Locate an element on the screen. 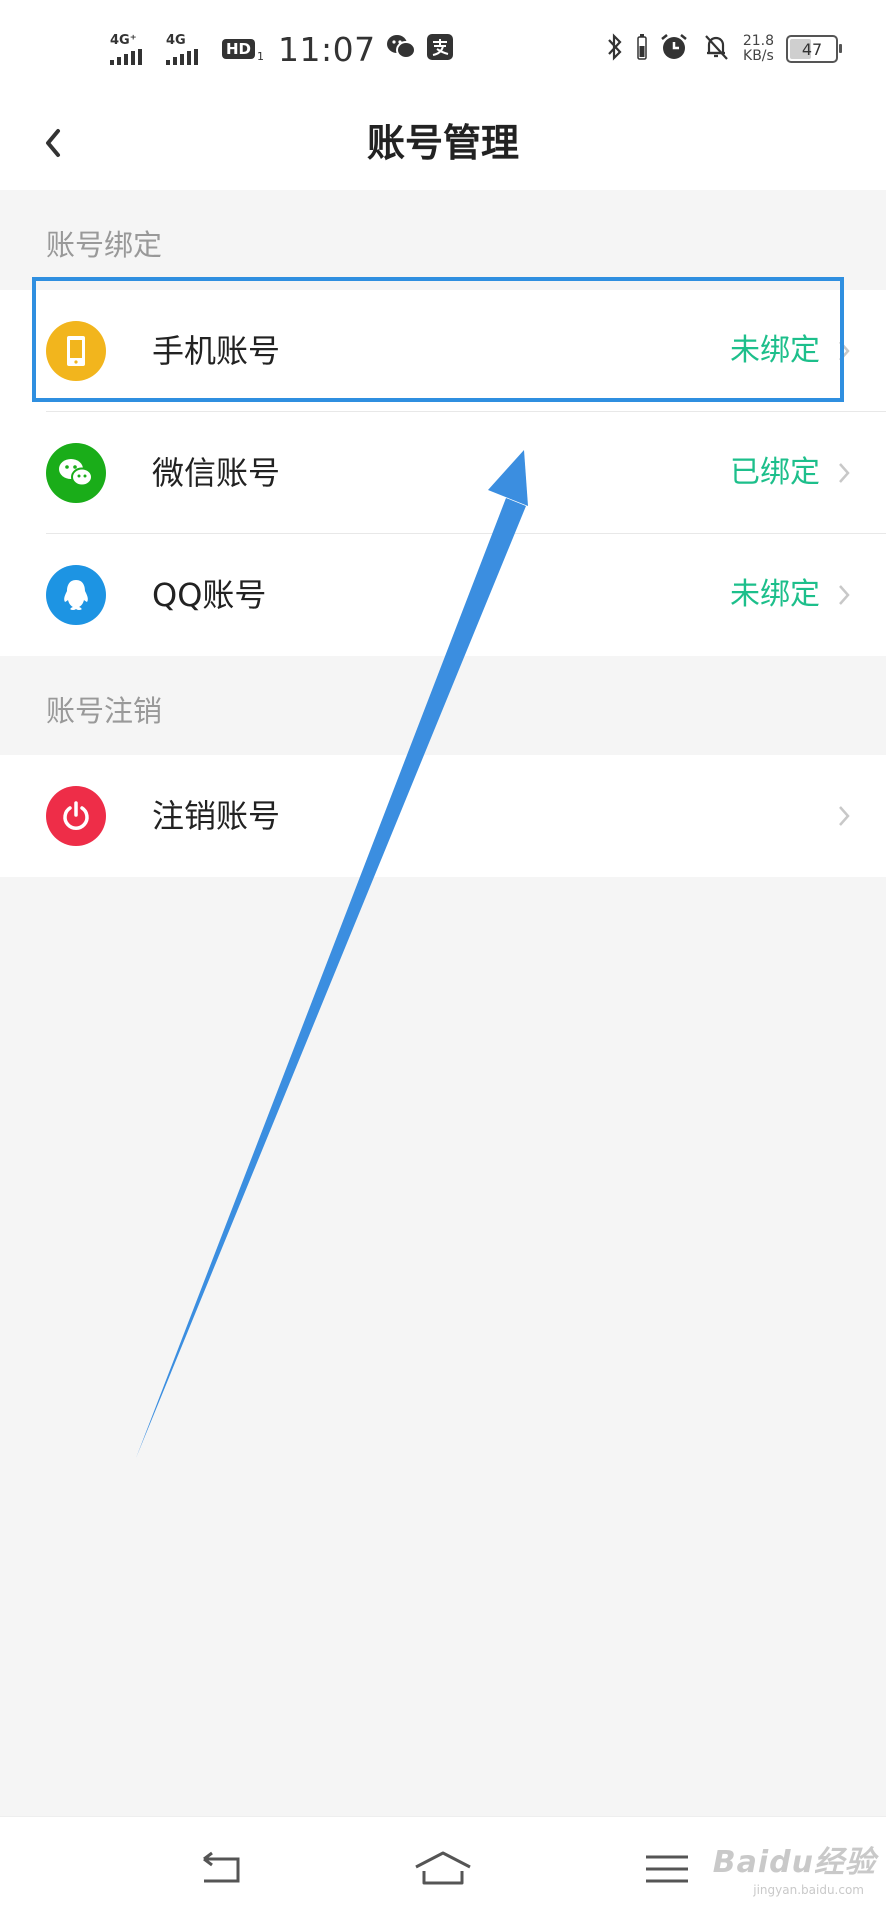 This screenshot has width=886, height=1921. list-item-label: 手机账号 is located at coordinates (216, 351).